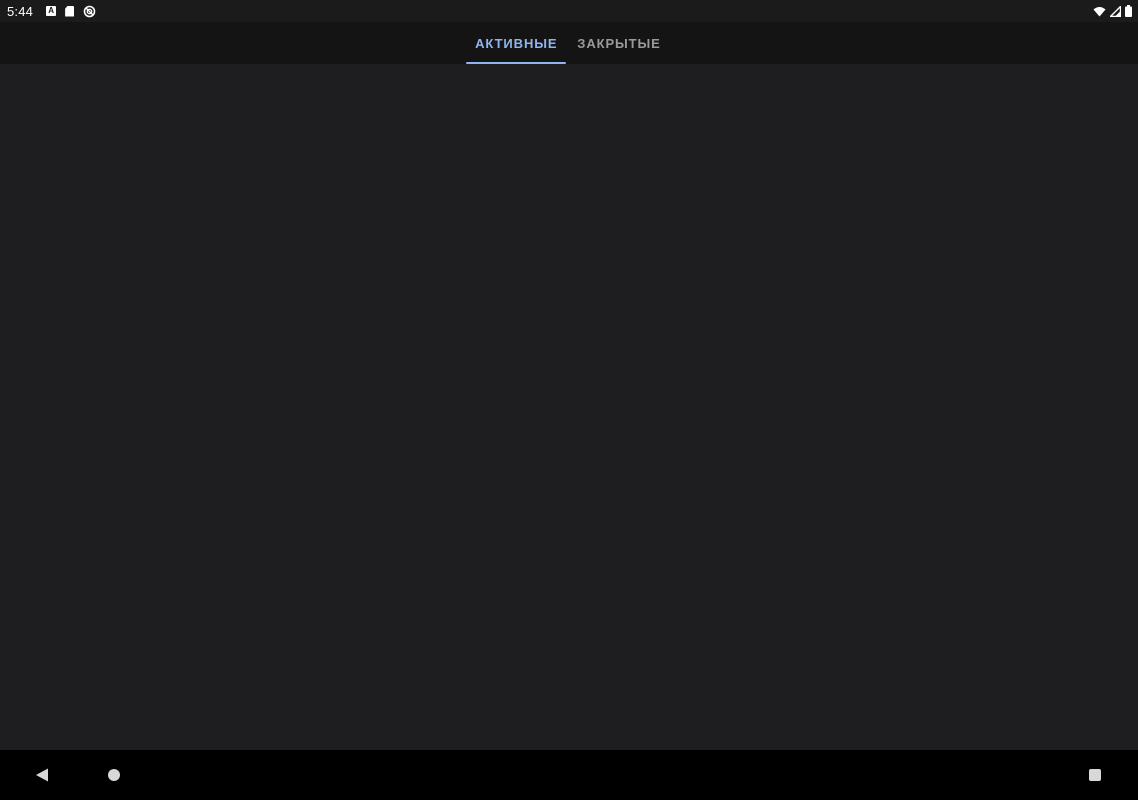  I want to click on status-left: 5:44 A, so click(51, 11).